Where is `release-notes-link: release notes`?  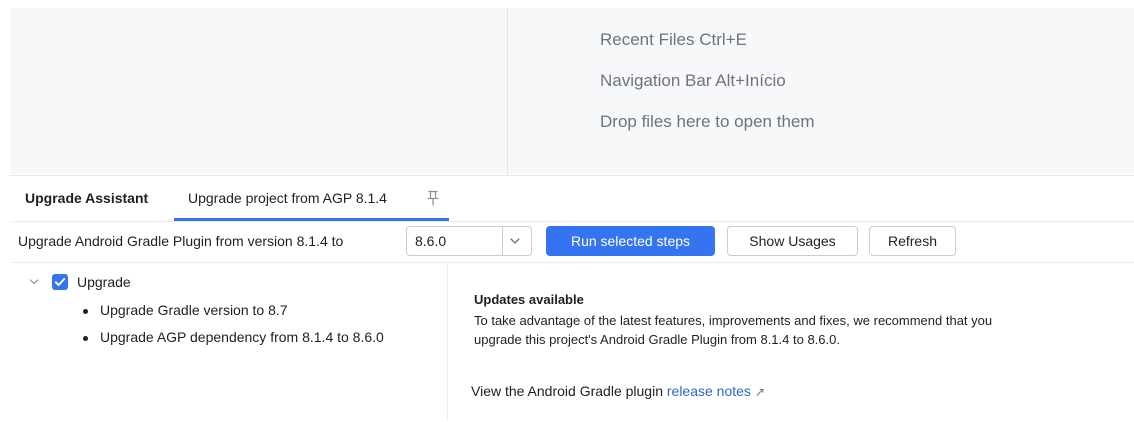
release-notes-link: release notes is located at coordinates (709, 391).